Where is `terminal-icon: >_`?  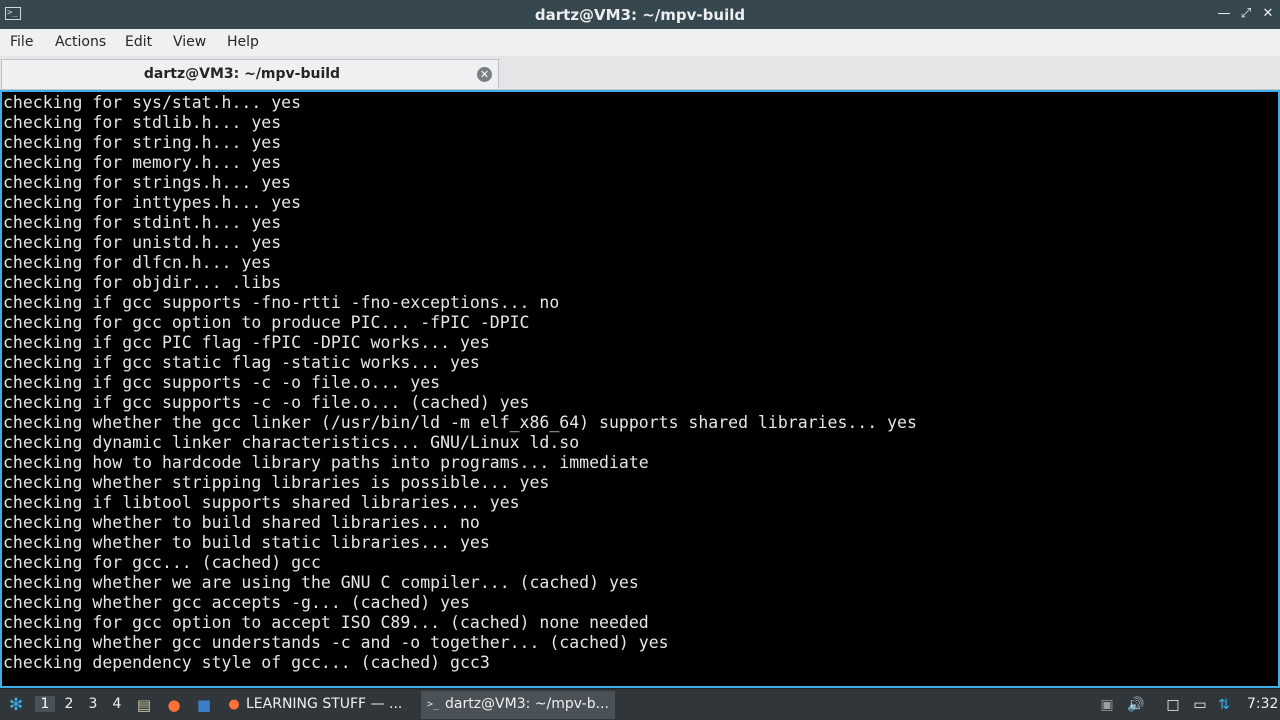 terminal-icon: >_ is located at coordinates (433, 704).